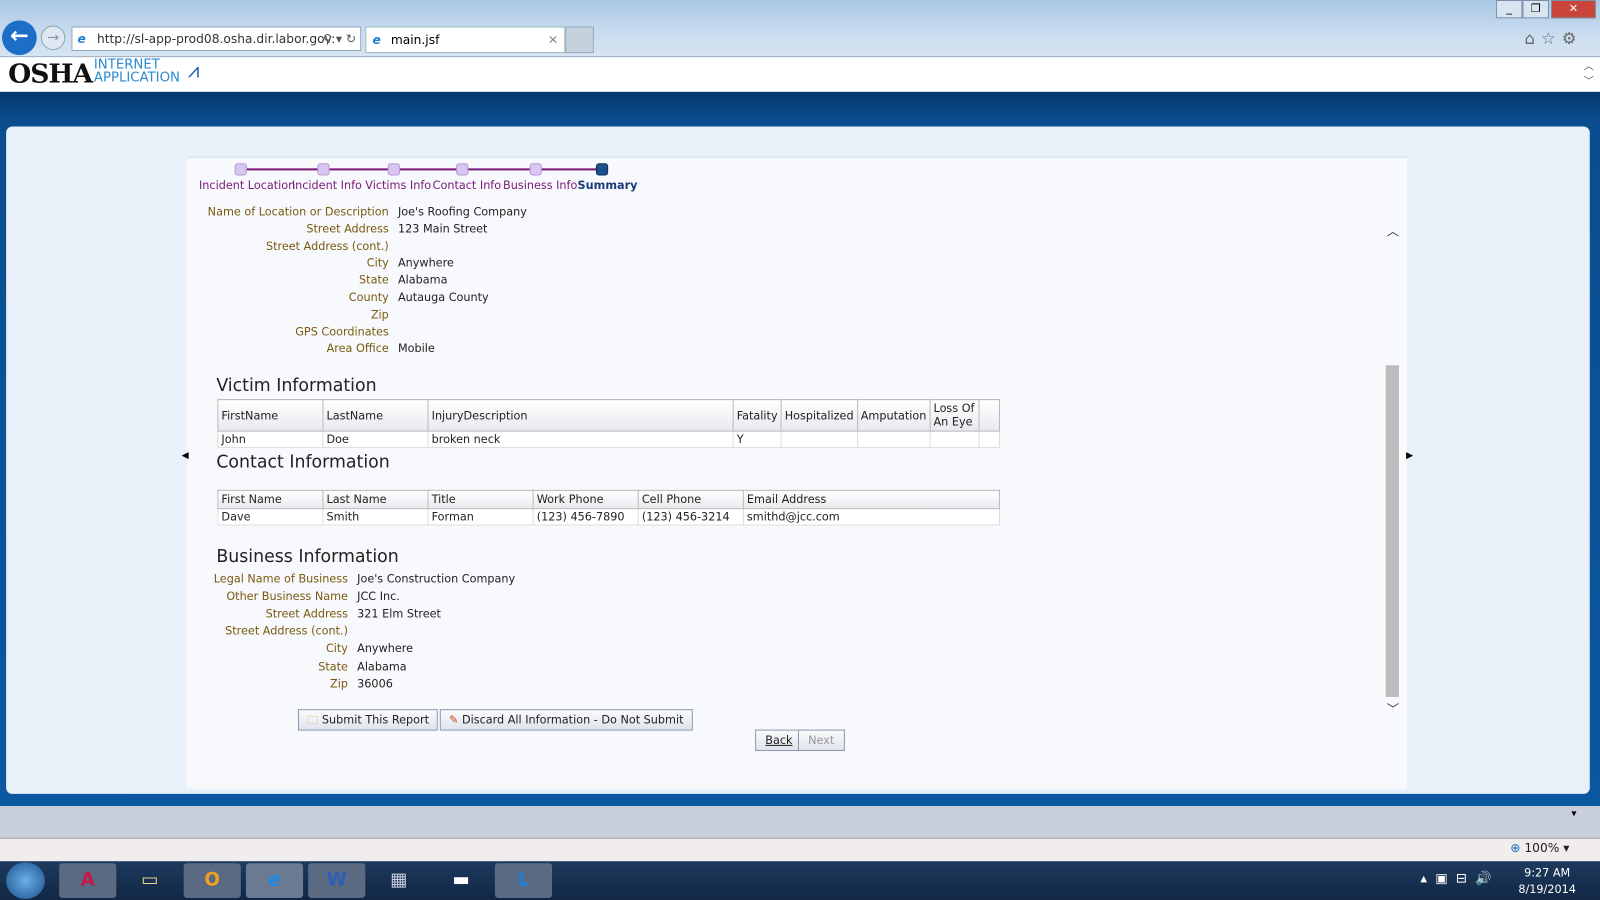 The height and width of the screenshot is (900, 1600). I want to click on col-header: Amputation, so click(893, 415).